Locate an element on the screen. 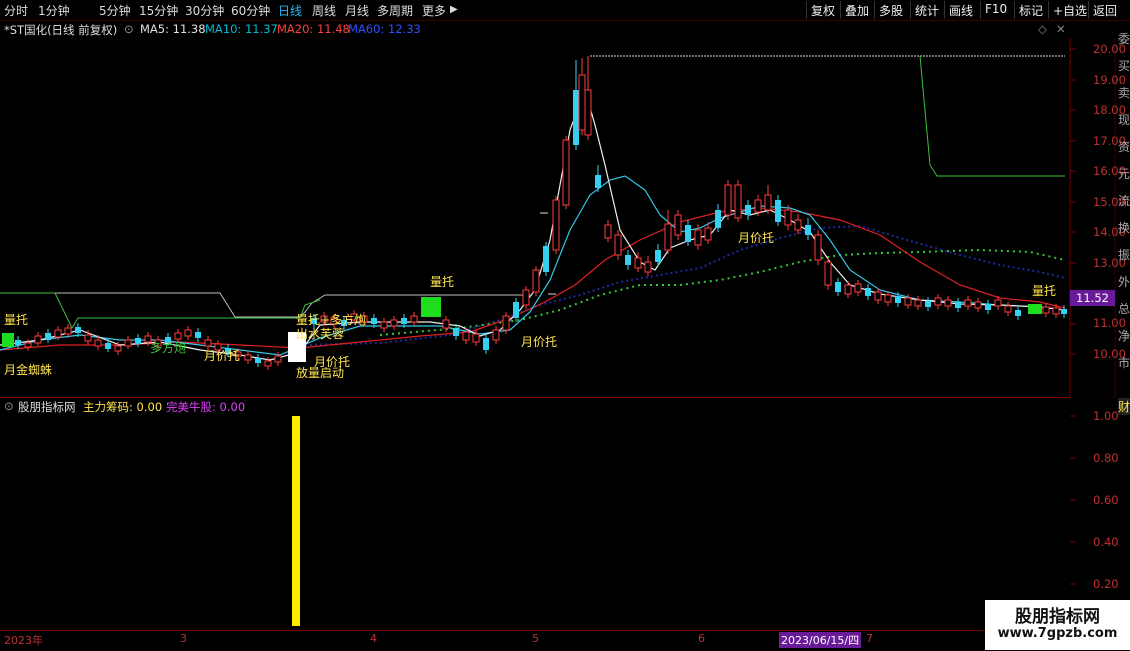 This screenshot has height=651, width=1130. tab-daily: 日线 is located at coordinates (290, 10).